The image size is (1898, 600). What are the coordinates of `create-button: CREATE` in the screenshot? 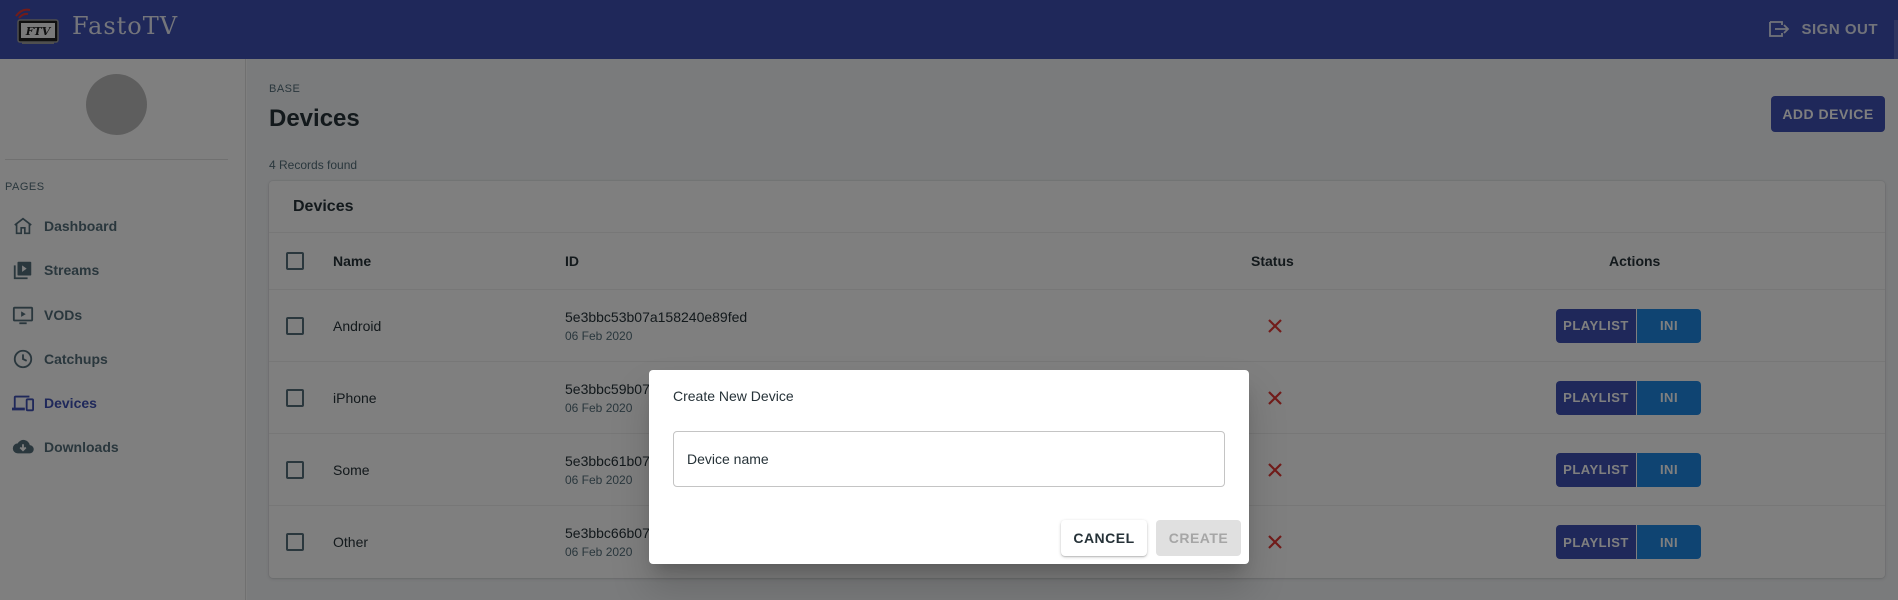 It's located at (1198, 538).